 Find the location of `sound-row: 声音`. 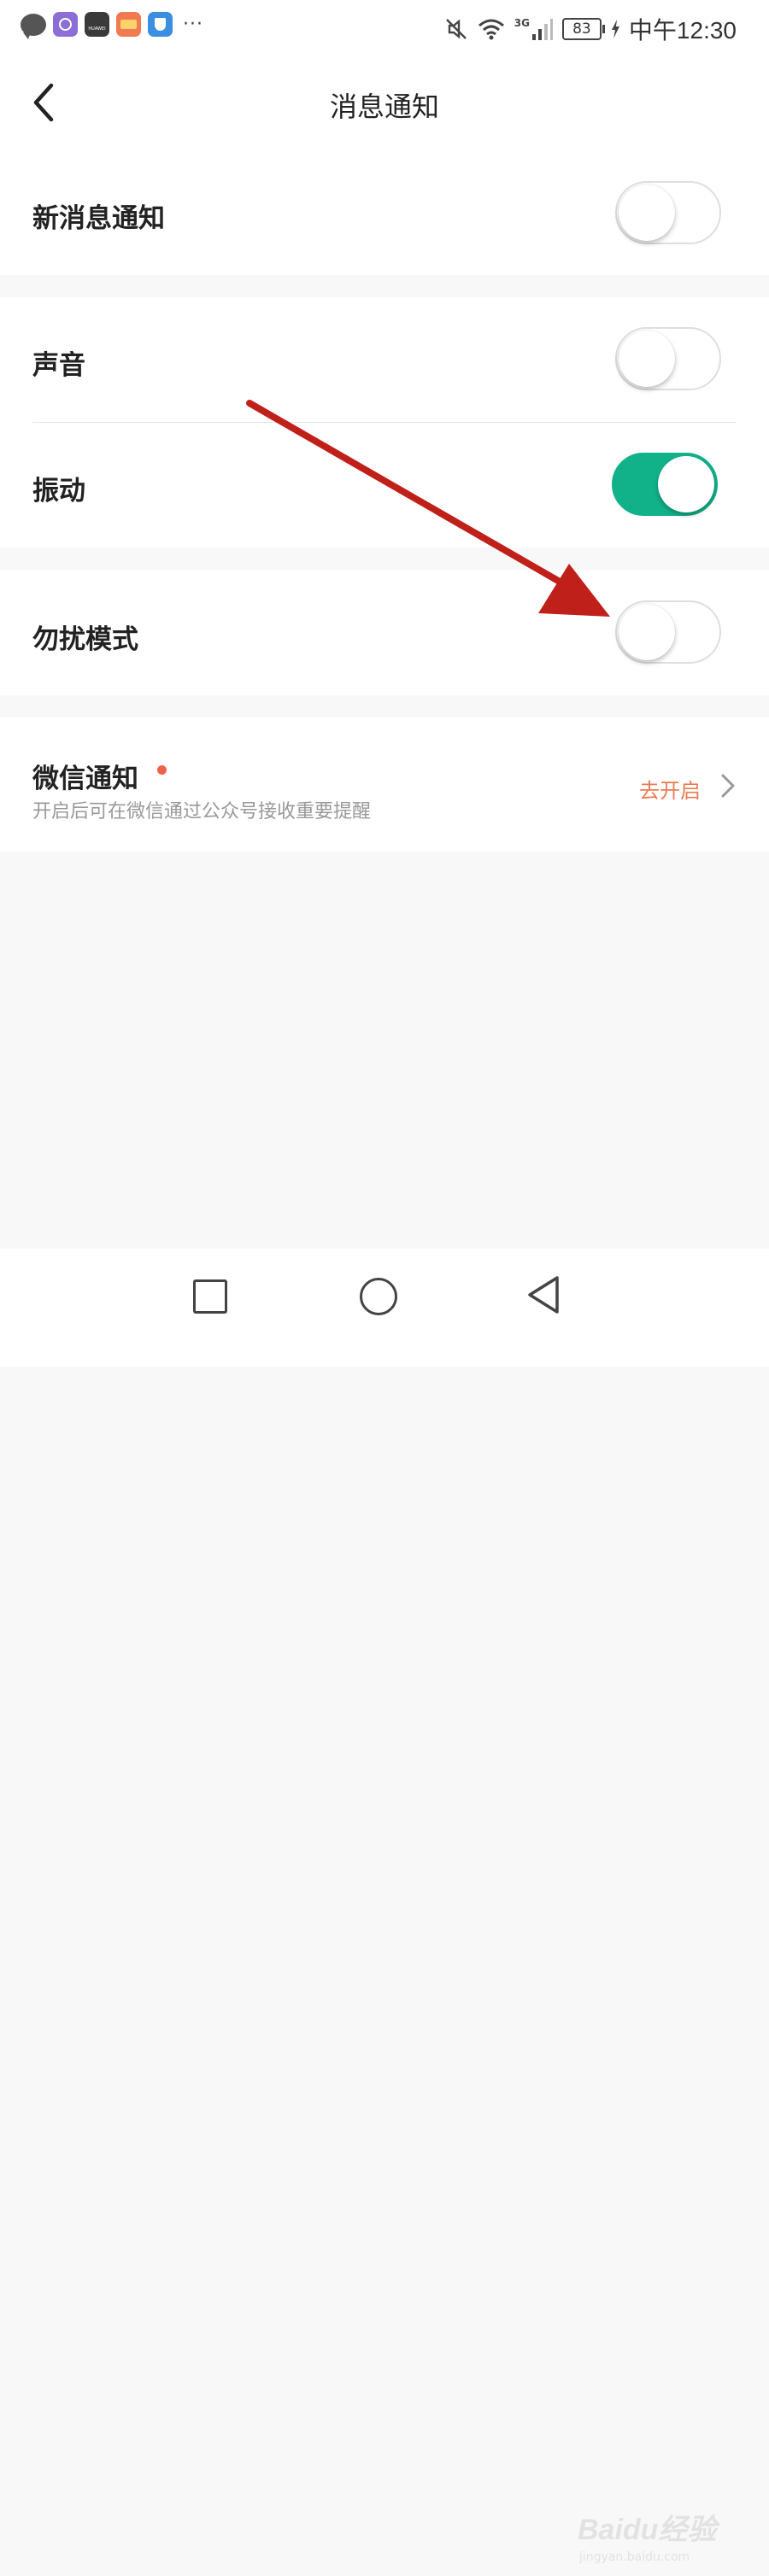

sound-row: 声音 is located at coordinates (385, 359).